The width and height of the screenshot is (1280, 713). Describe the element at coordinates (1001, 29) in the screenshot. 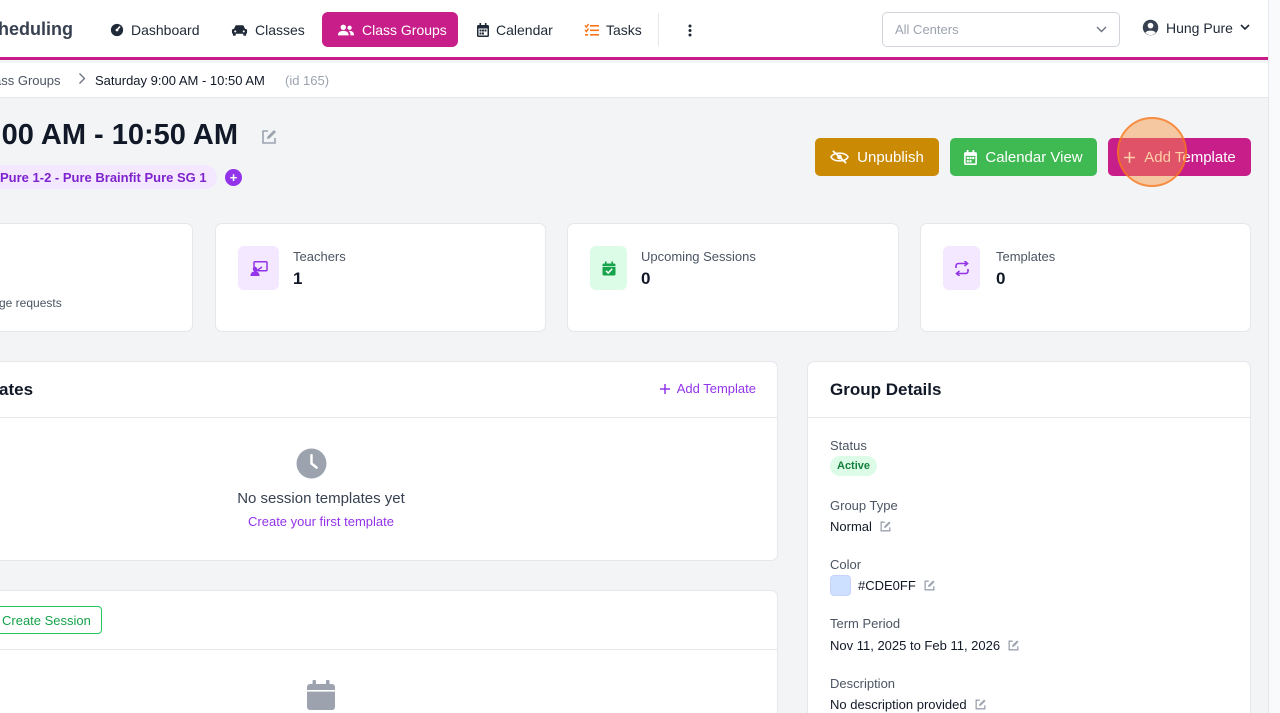

I see `center-select: All Centers` at that location.